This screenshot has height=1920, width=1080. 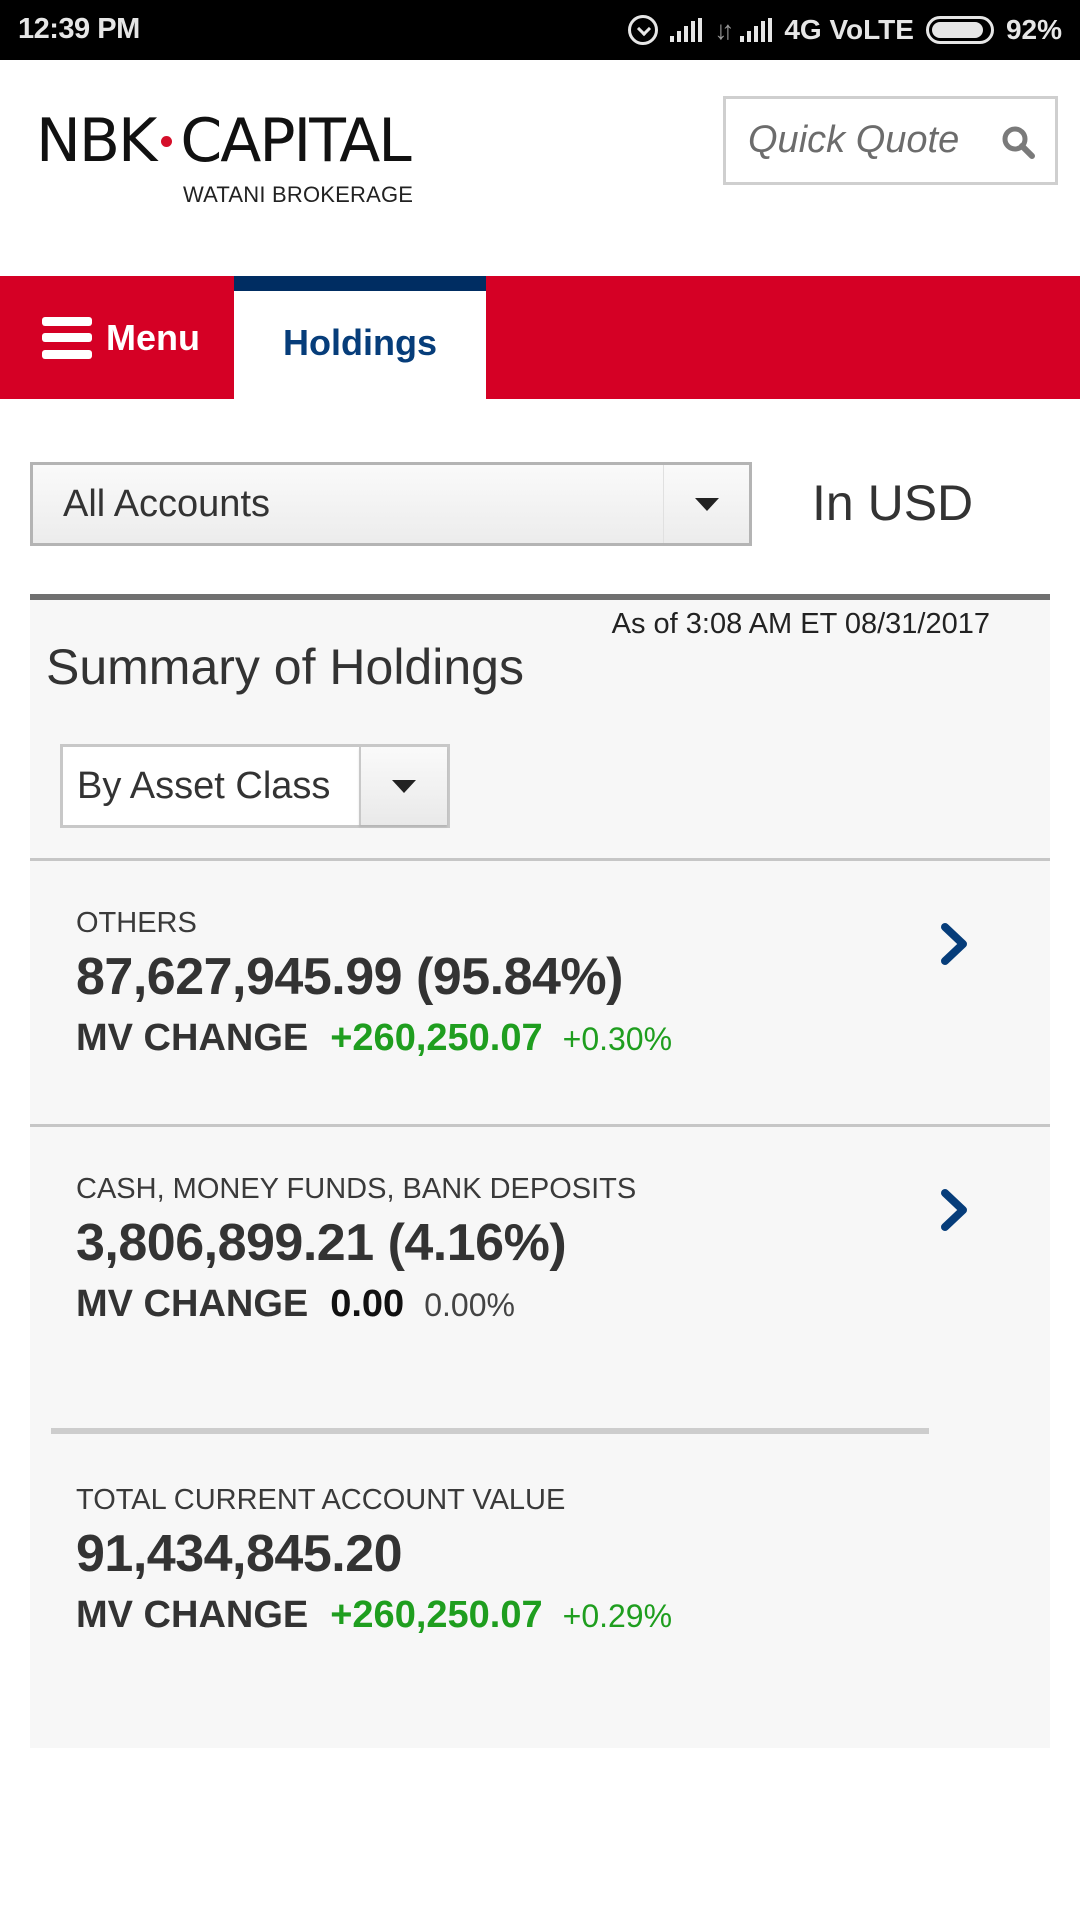 What do you see at coordinates (166, 503) in the screenshot?
I see `account-select-value: All Accounts` at bounding box center [166, 503].